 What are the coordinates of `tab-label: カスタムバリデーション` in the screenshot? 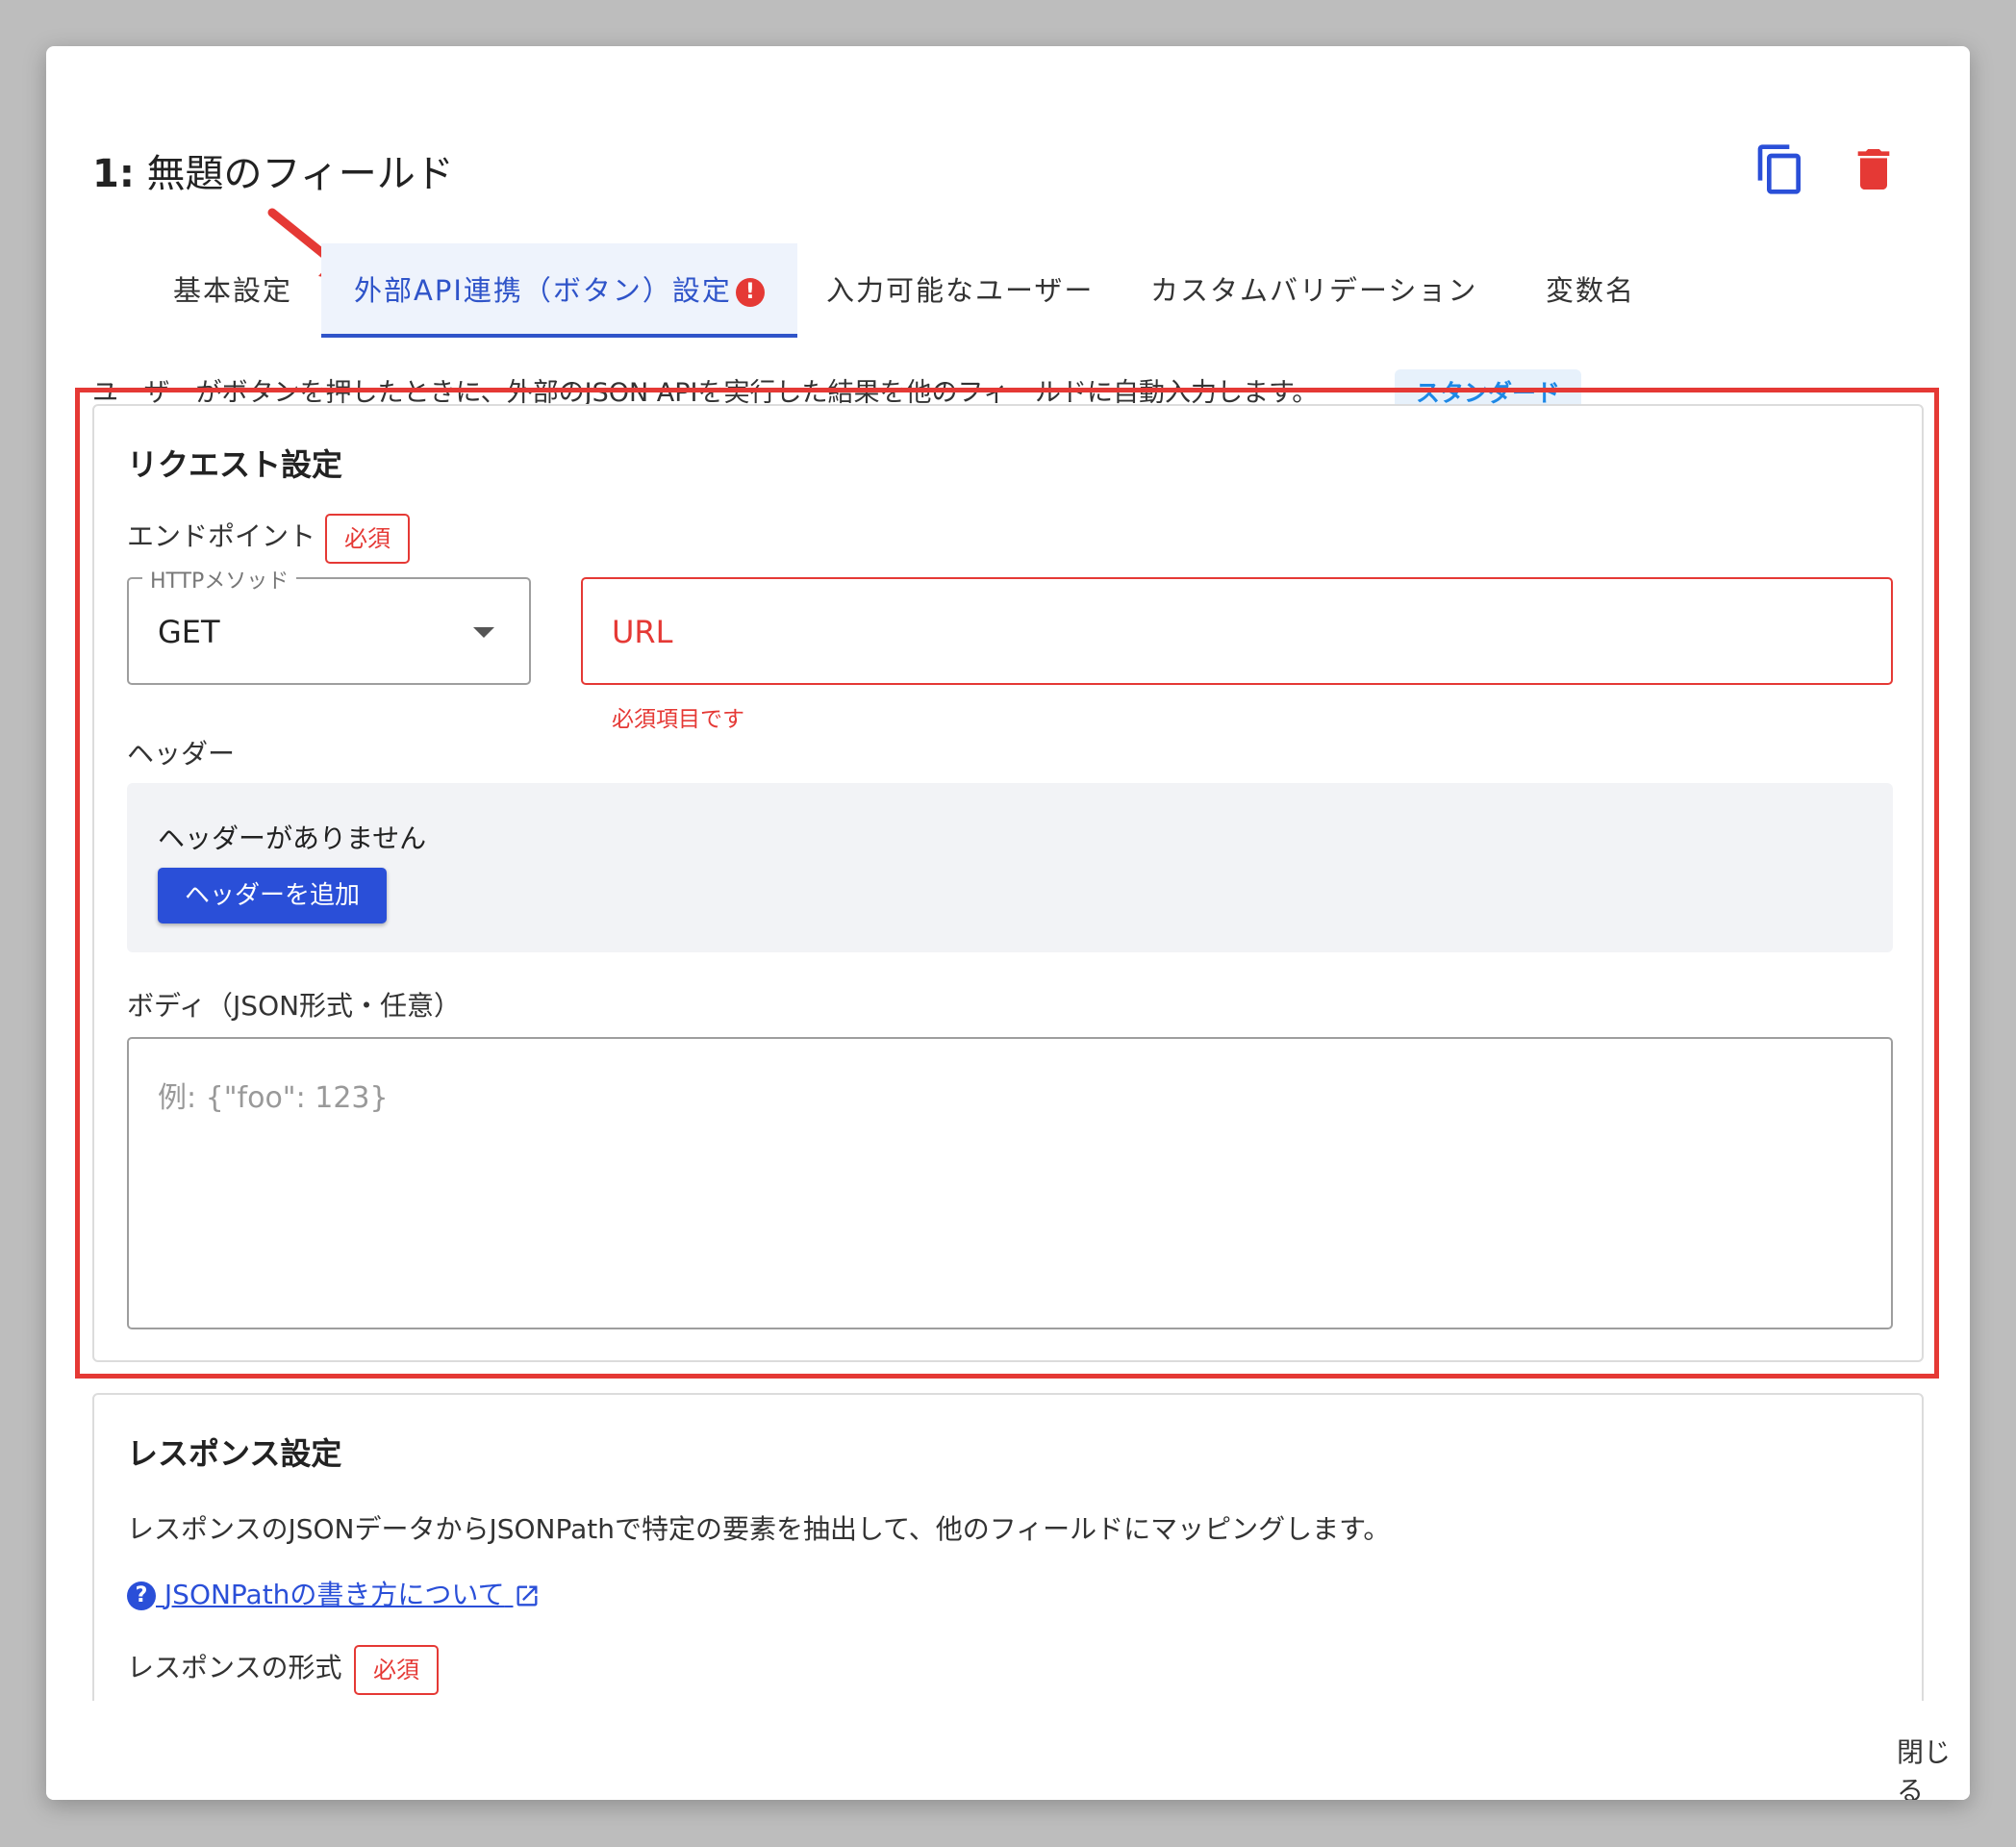 It's located at (1314, 291).